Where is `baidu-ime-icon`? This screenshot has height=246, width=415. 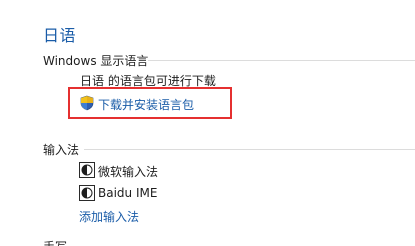 baidu-ime-icon is located at coordinates (87, 193).